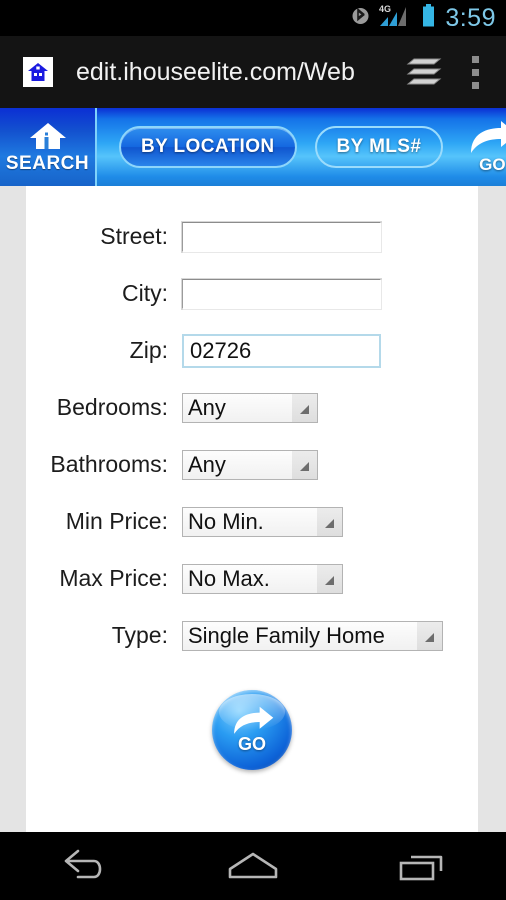 This screenshot has width=506, height=900. Describe the element at coordinates (395, 18) in the screenshot. I see `signal-4g-icon: 4G` at that location.